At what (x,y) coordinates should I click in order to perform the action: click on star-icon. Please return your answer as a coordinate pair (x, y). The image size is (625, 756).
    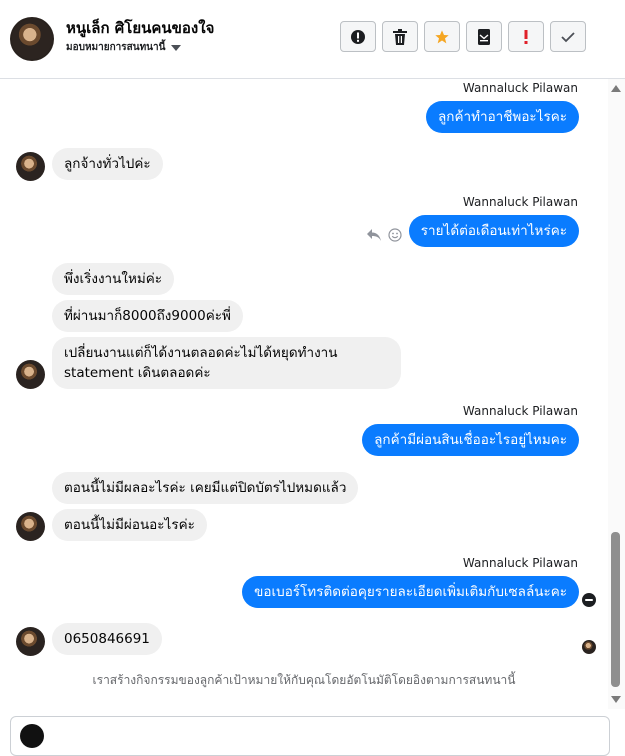
    Looking at the image, I should click on (442, 36).